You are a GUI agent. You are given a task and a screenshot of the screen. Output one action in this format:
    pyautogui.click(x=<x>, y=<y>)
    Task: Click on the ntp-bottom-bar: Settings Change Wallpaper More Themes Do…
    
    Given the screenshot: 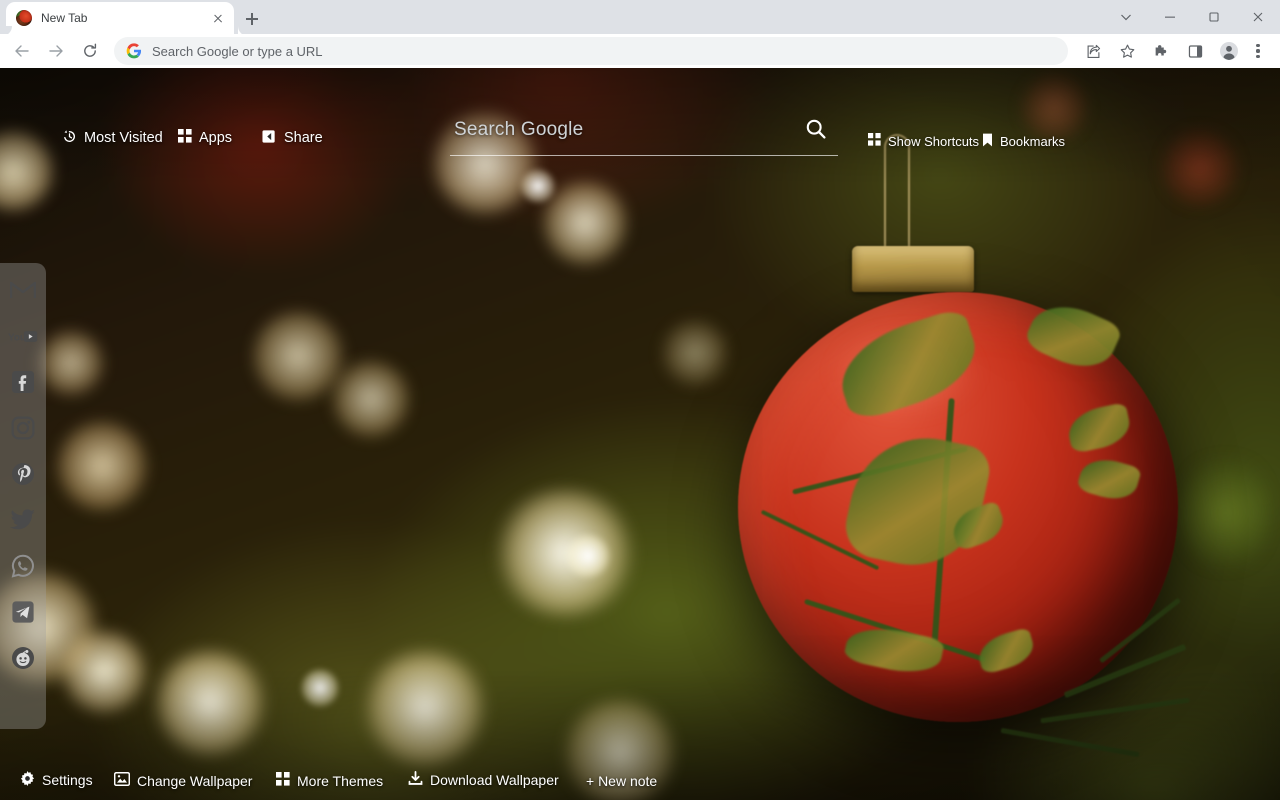 What is the action you would take?
    pyautogui.click(x=640, y=778)
    